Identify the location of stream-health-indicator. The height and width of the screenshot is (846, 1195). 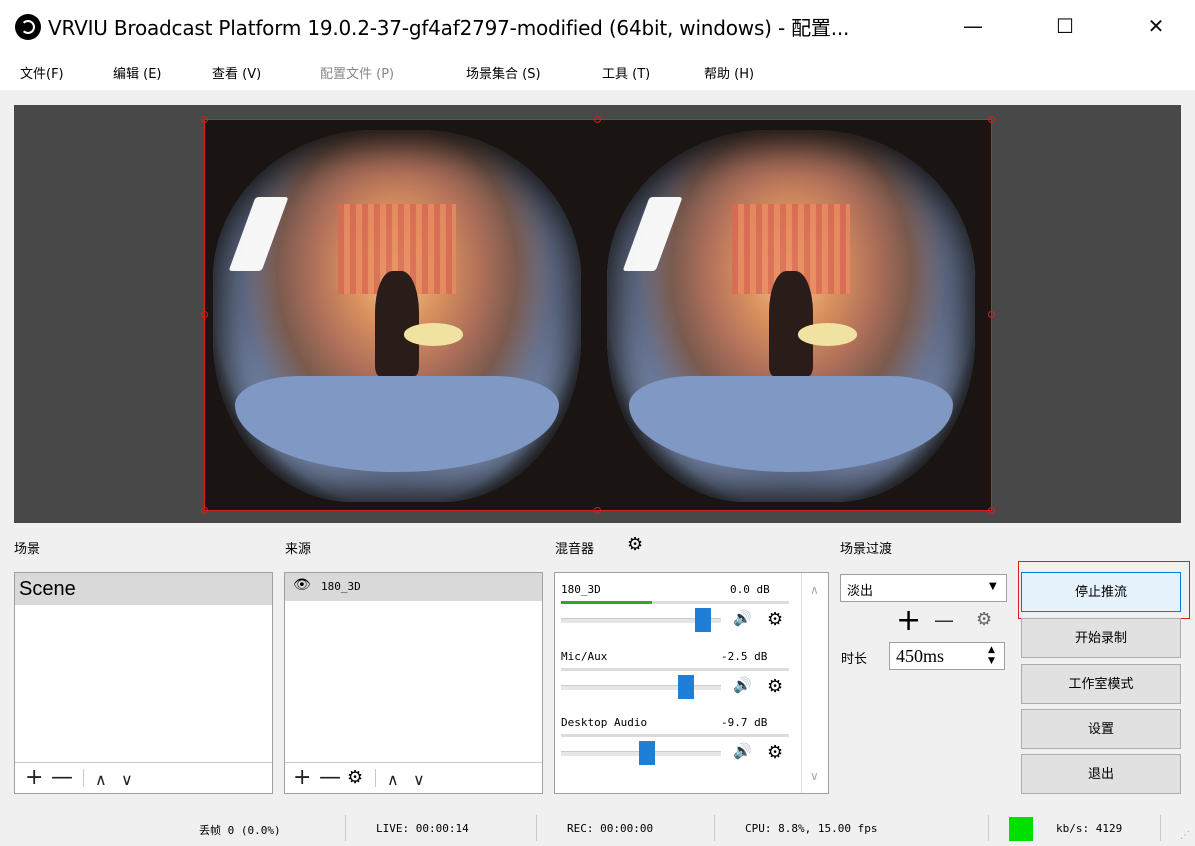
(1021, 829).